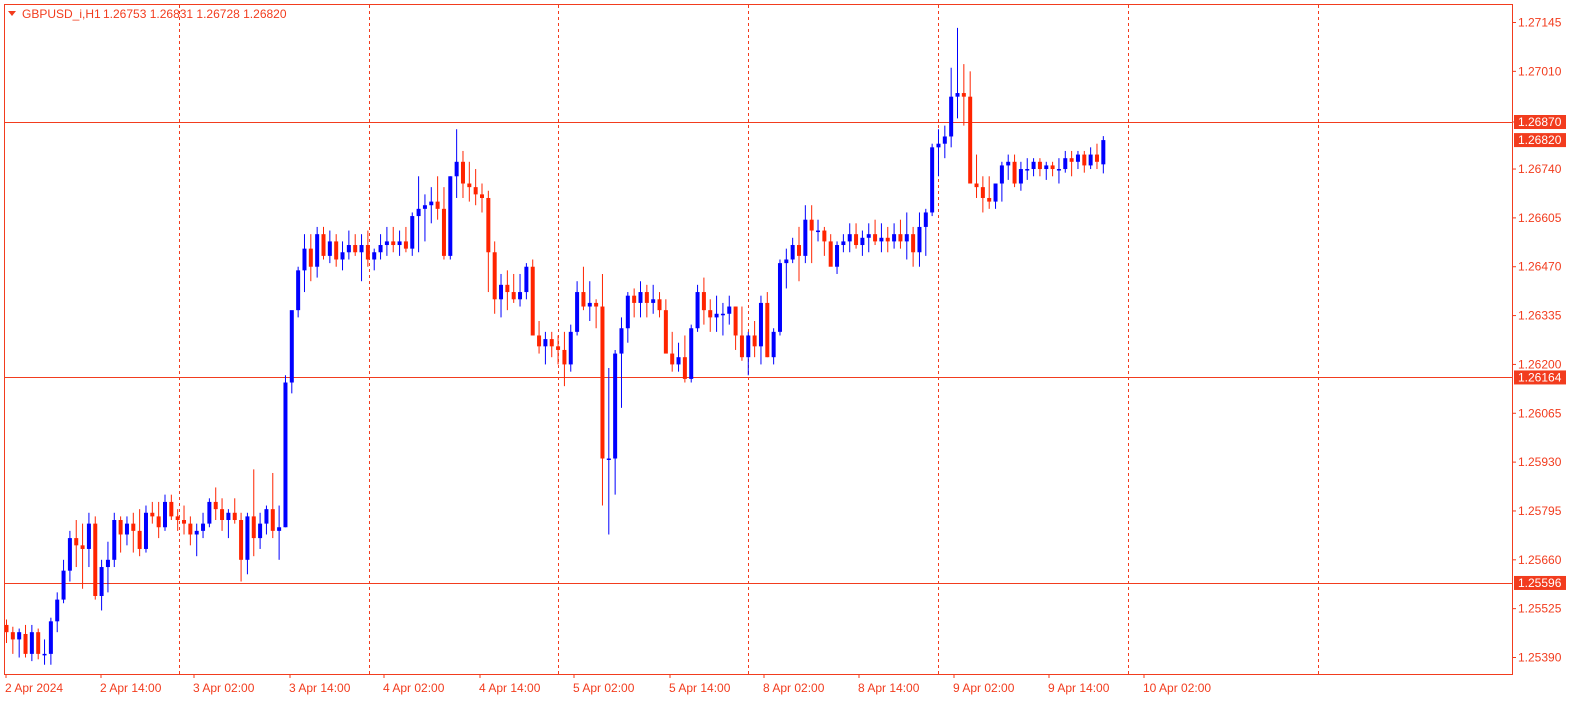 The width and height of the screenshot is (1586, 709). What do you see at coordinates (1540, 71) in the screenshot?
I see `price-tick-label: 1.27010` at bounding box center [1540, 71].